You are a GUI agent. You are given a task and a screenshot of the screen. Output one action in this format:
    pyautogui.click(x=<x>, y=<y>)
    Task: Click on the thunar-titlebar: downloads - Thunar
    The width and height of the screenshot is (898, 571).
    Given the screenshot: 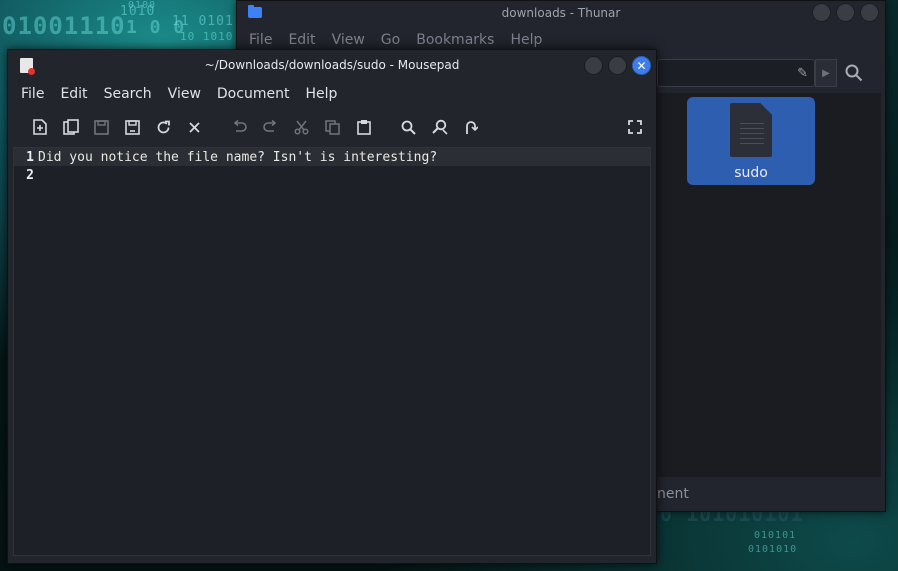 What is the action you would take?
    pyautogui.click(x=561, y=13)
    